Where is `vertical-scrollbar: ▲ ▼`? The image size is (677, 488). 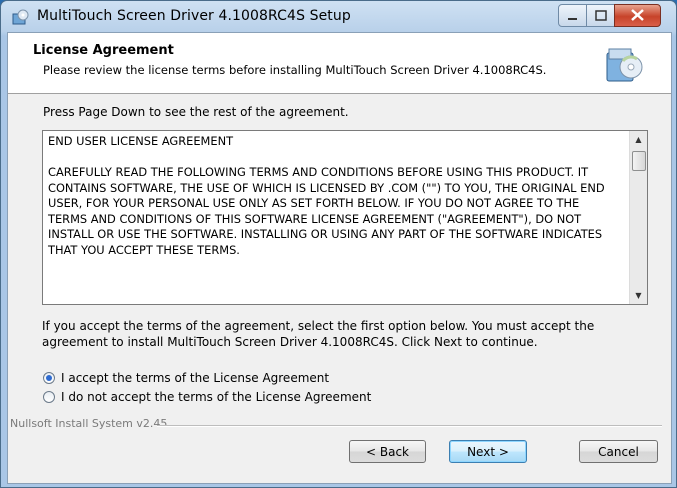
vertical-scrollbar: ▲ ▼ is located at coordinates (638, 217).